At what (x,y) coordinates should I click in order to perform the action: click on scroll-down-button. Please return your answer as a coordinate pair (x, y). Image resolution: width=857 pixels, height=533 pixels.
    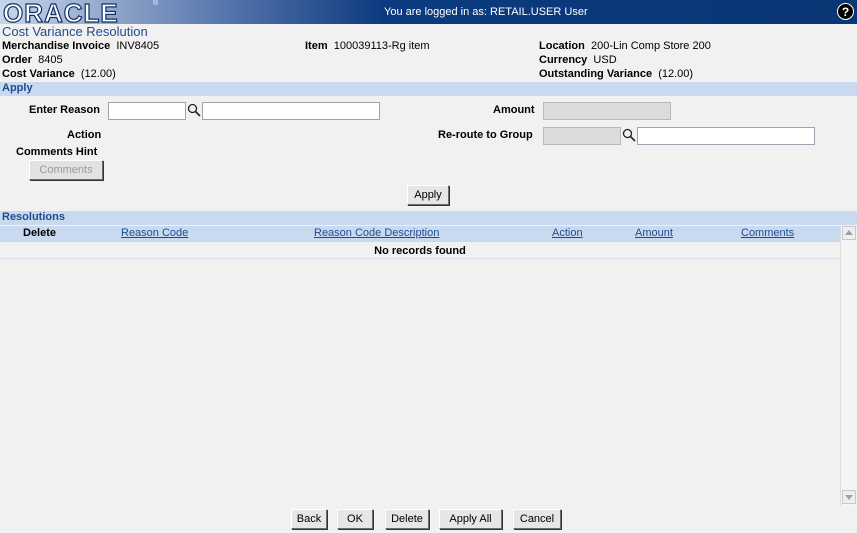
    Looking at the image, I should click on (849, 497).